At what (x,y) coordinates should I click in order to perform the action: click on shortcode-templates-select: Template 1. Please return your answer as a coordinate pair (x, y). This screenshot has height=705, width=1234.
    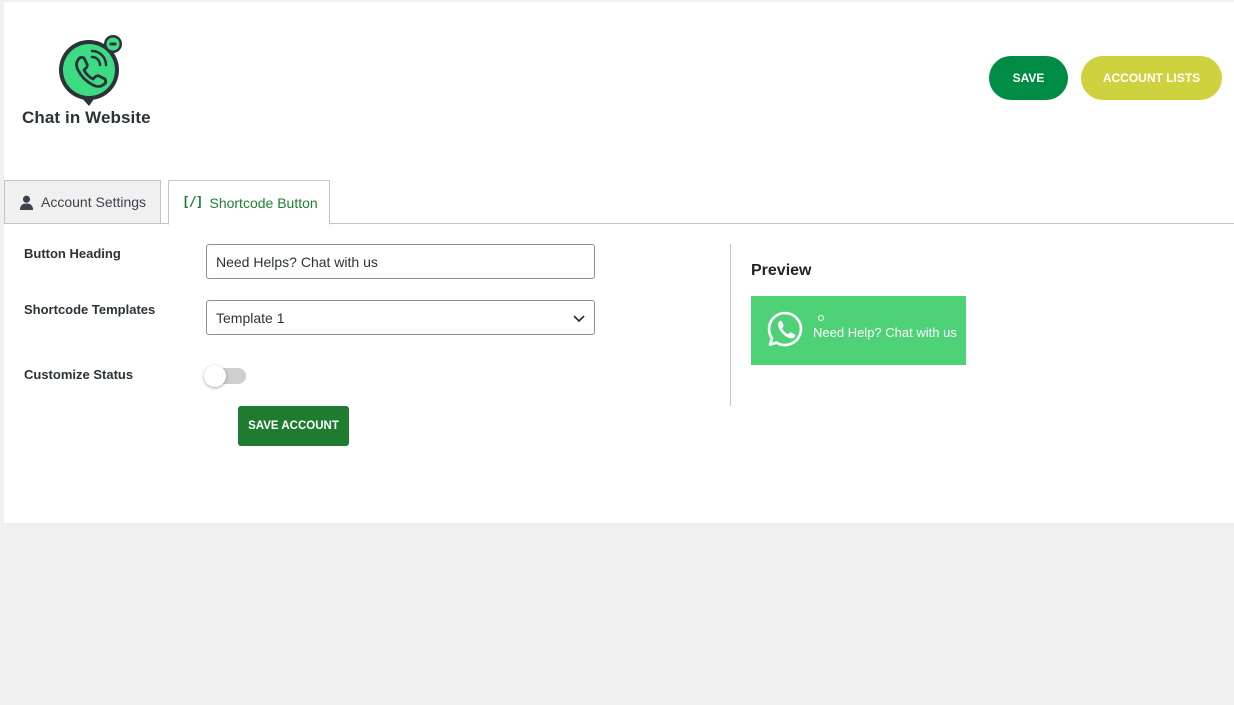
    Looking at the image, I should click on (400, 317).